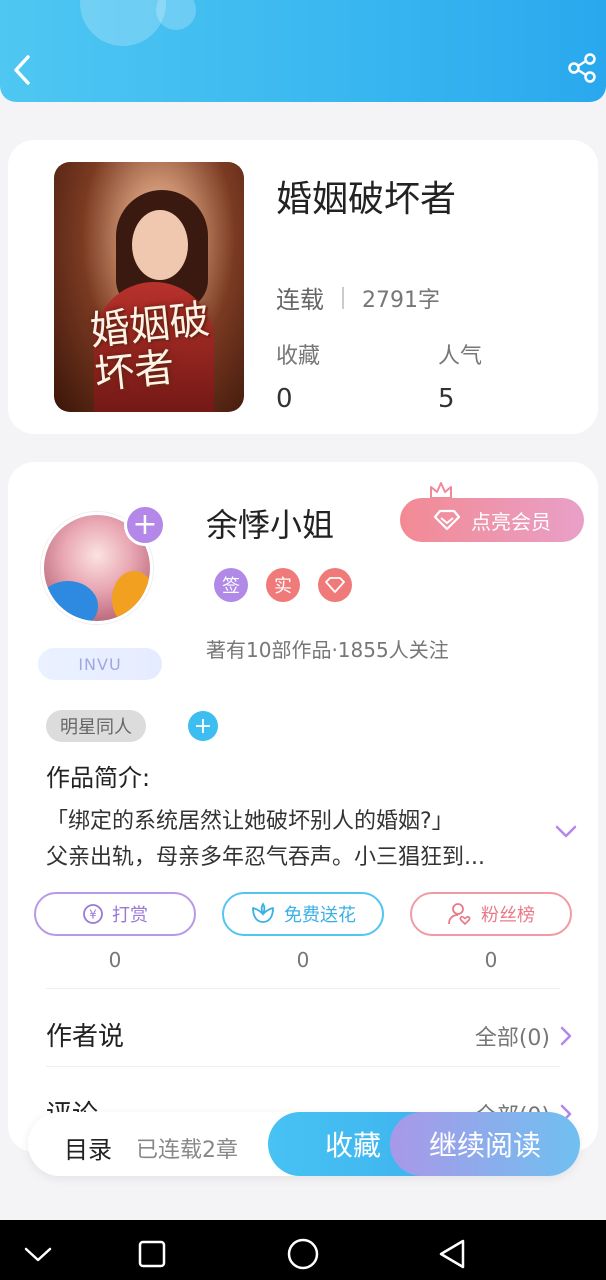 This screenshot has height=1280, width=606. What do you see at coordinates (130, 915) in the screenshot?
I see `tip-label: 打赏` at bounding box center [130, 915].